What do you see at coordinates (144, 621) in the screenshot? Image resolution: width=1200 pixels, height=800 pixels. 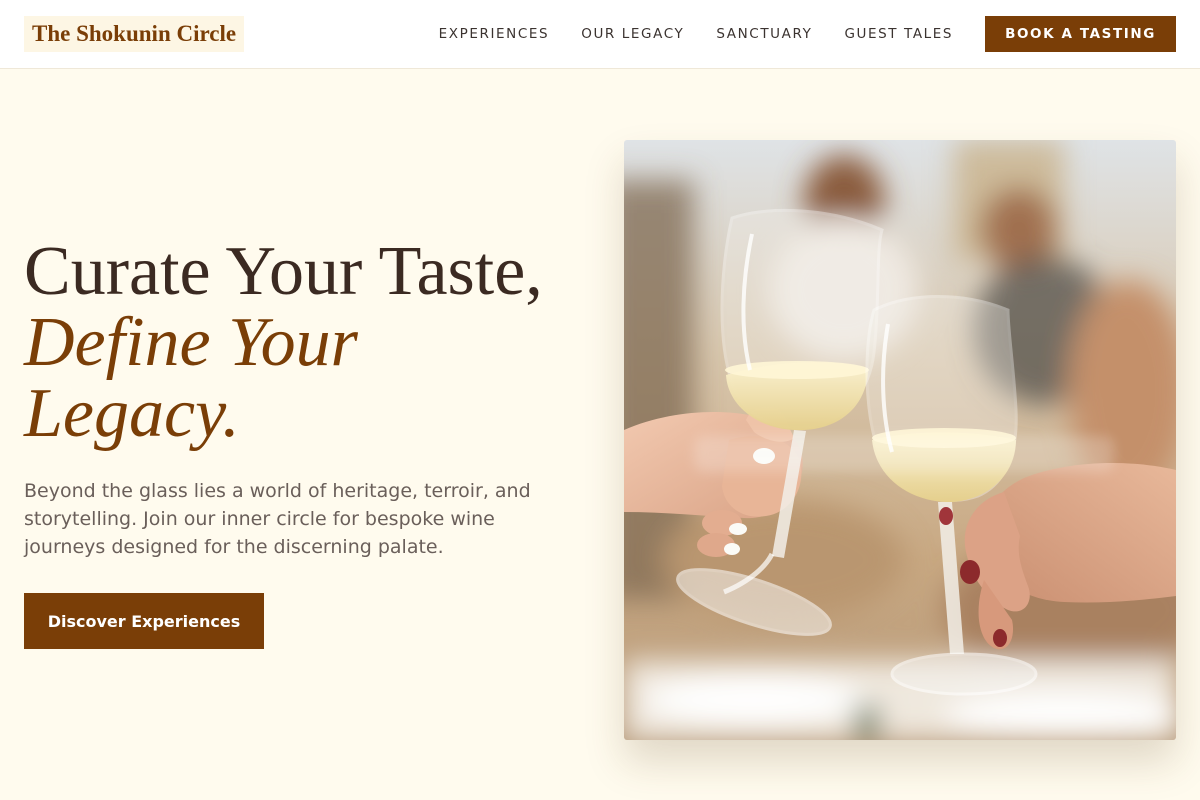 I see `discover-experiences-button: Discover Experiences` at bounding box center [144, 621].